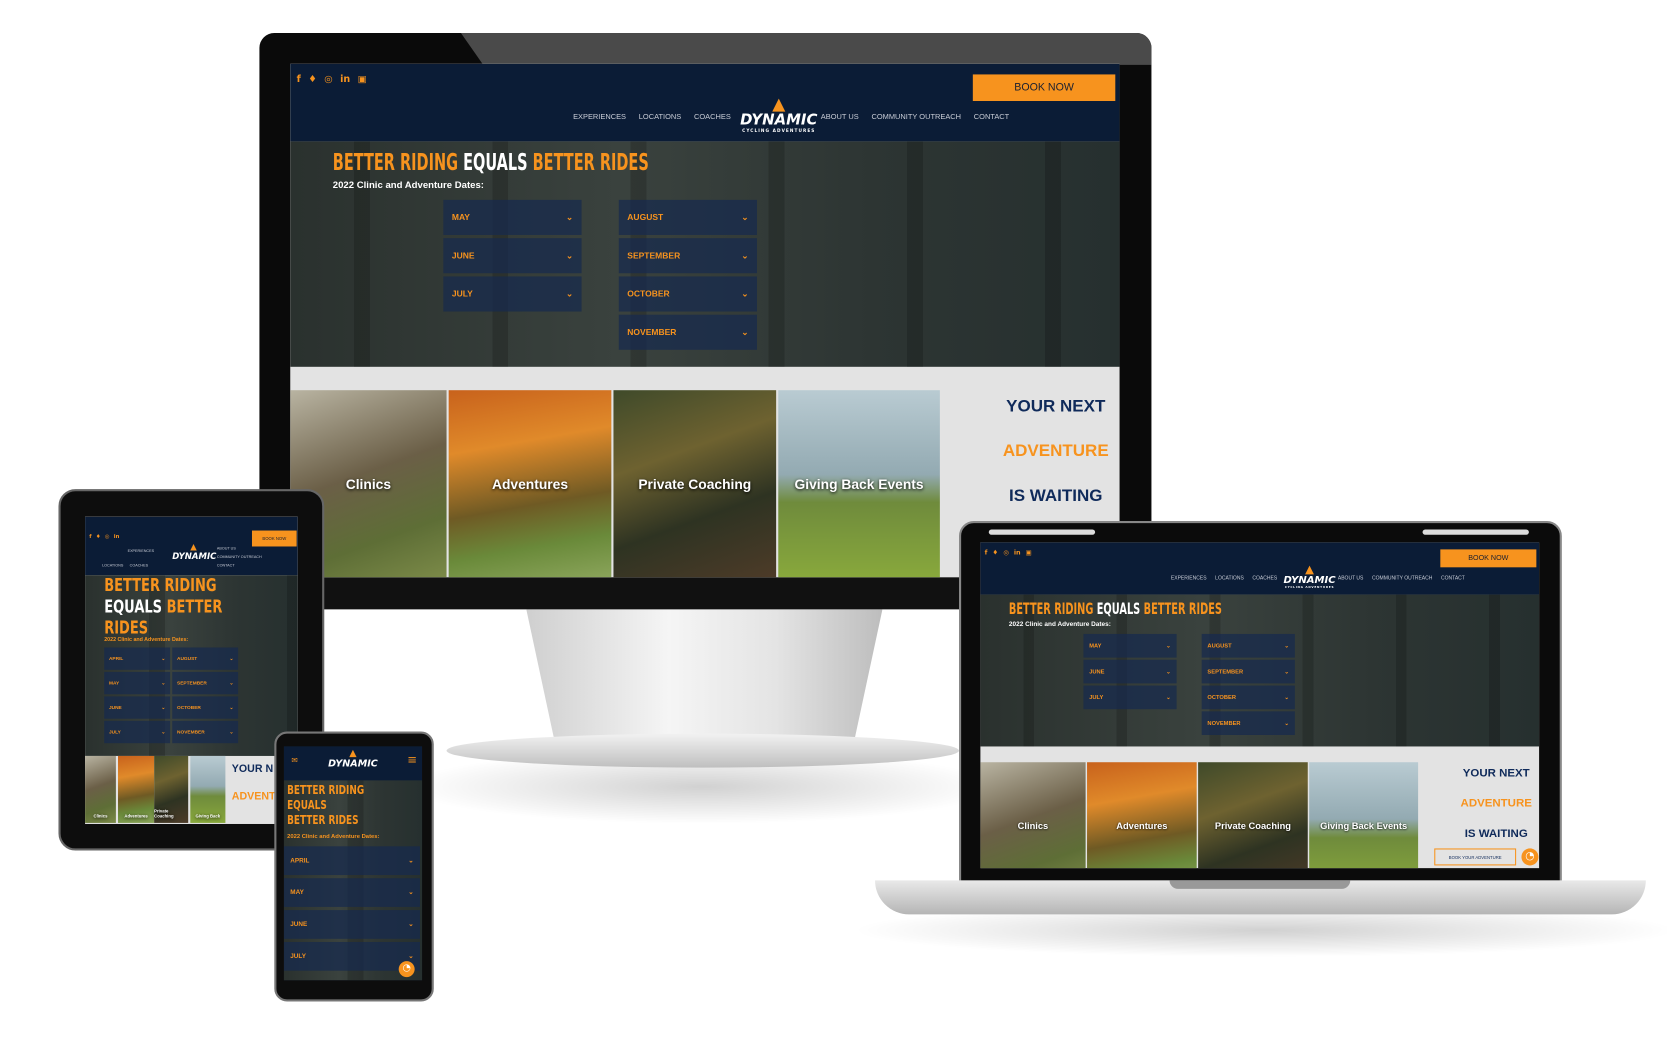  Describe the element at coordinates (208, 789) in the screenshot. I see `experience-card-giving-back: Giving Back` at that location.